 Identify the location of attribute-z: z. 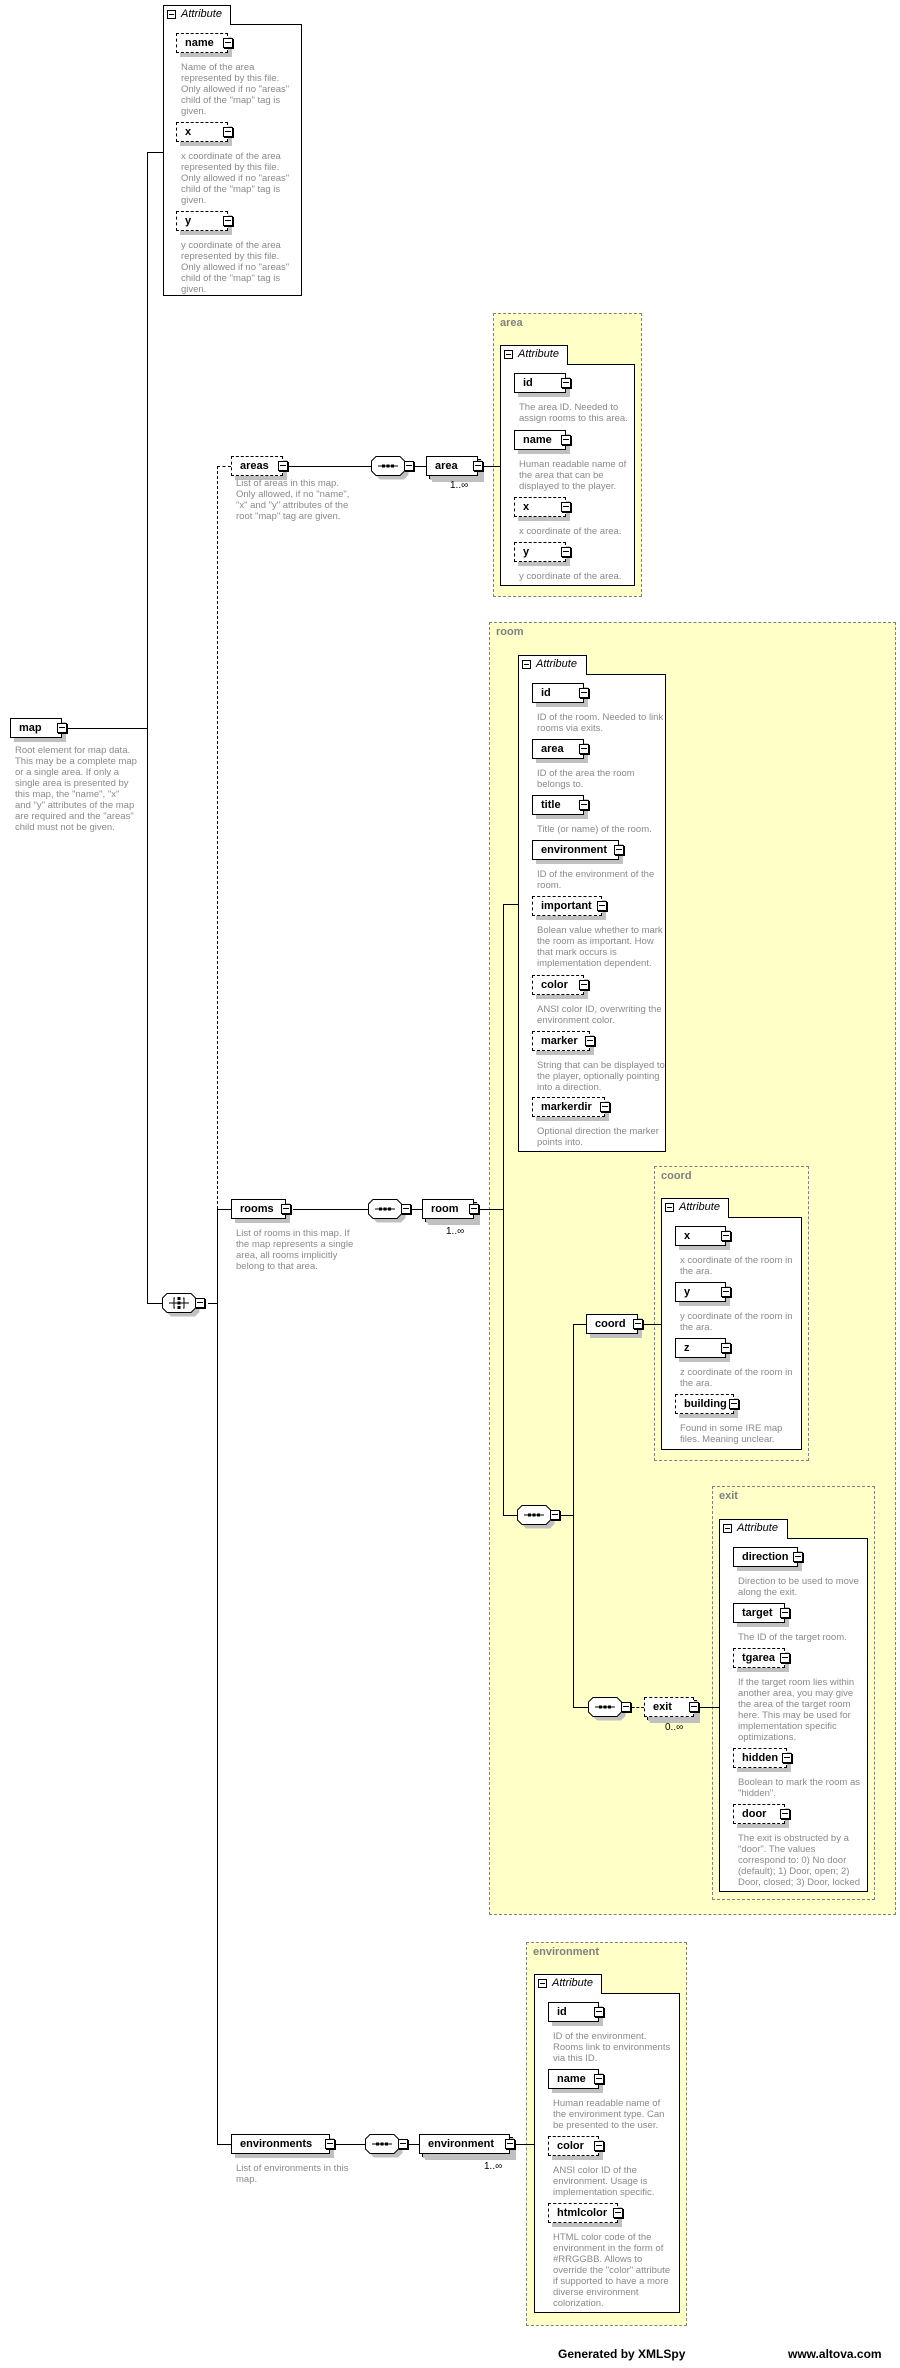
(700, 1348).